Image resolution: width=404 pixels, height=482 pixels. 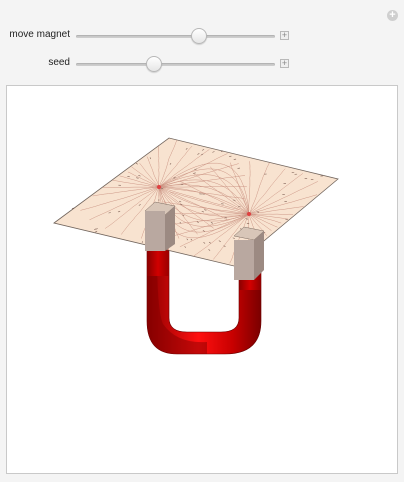 I want to click on expand-controls-icon: +, so click(x=392, y=15).